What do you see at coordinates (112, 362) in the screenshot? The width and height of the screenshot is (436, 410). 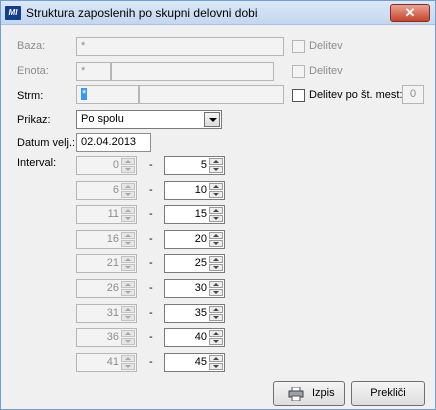 I see `interval-from-value: 41` at bounding box center [112, 362].